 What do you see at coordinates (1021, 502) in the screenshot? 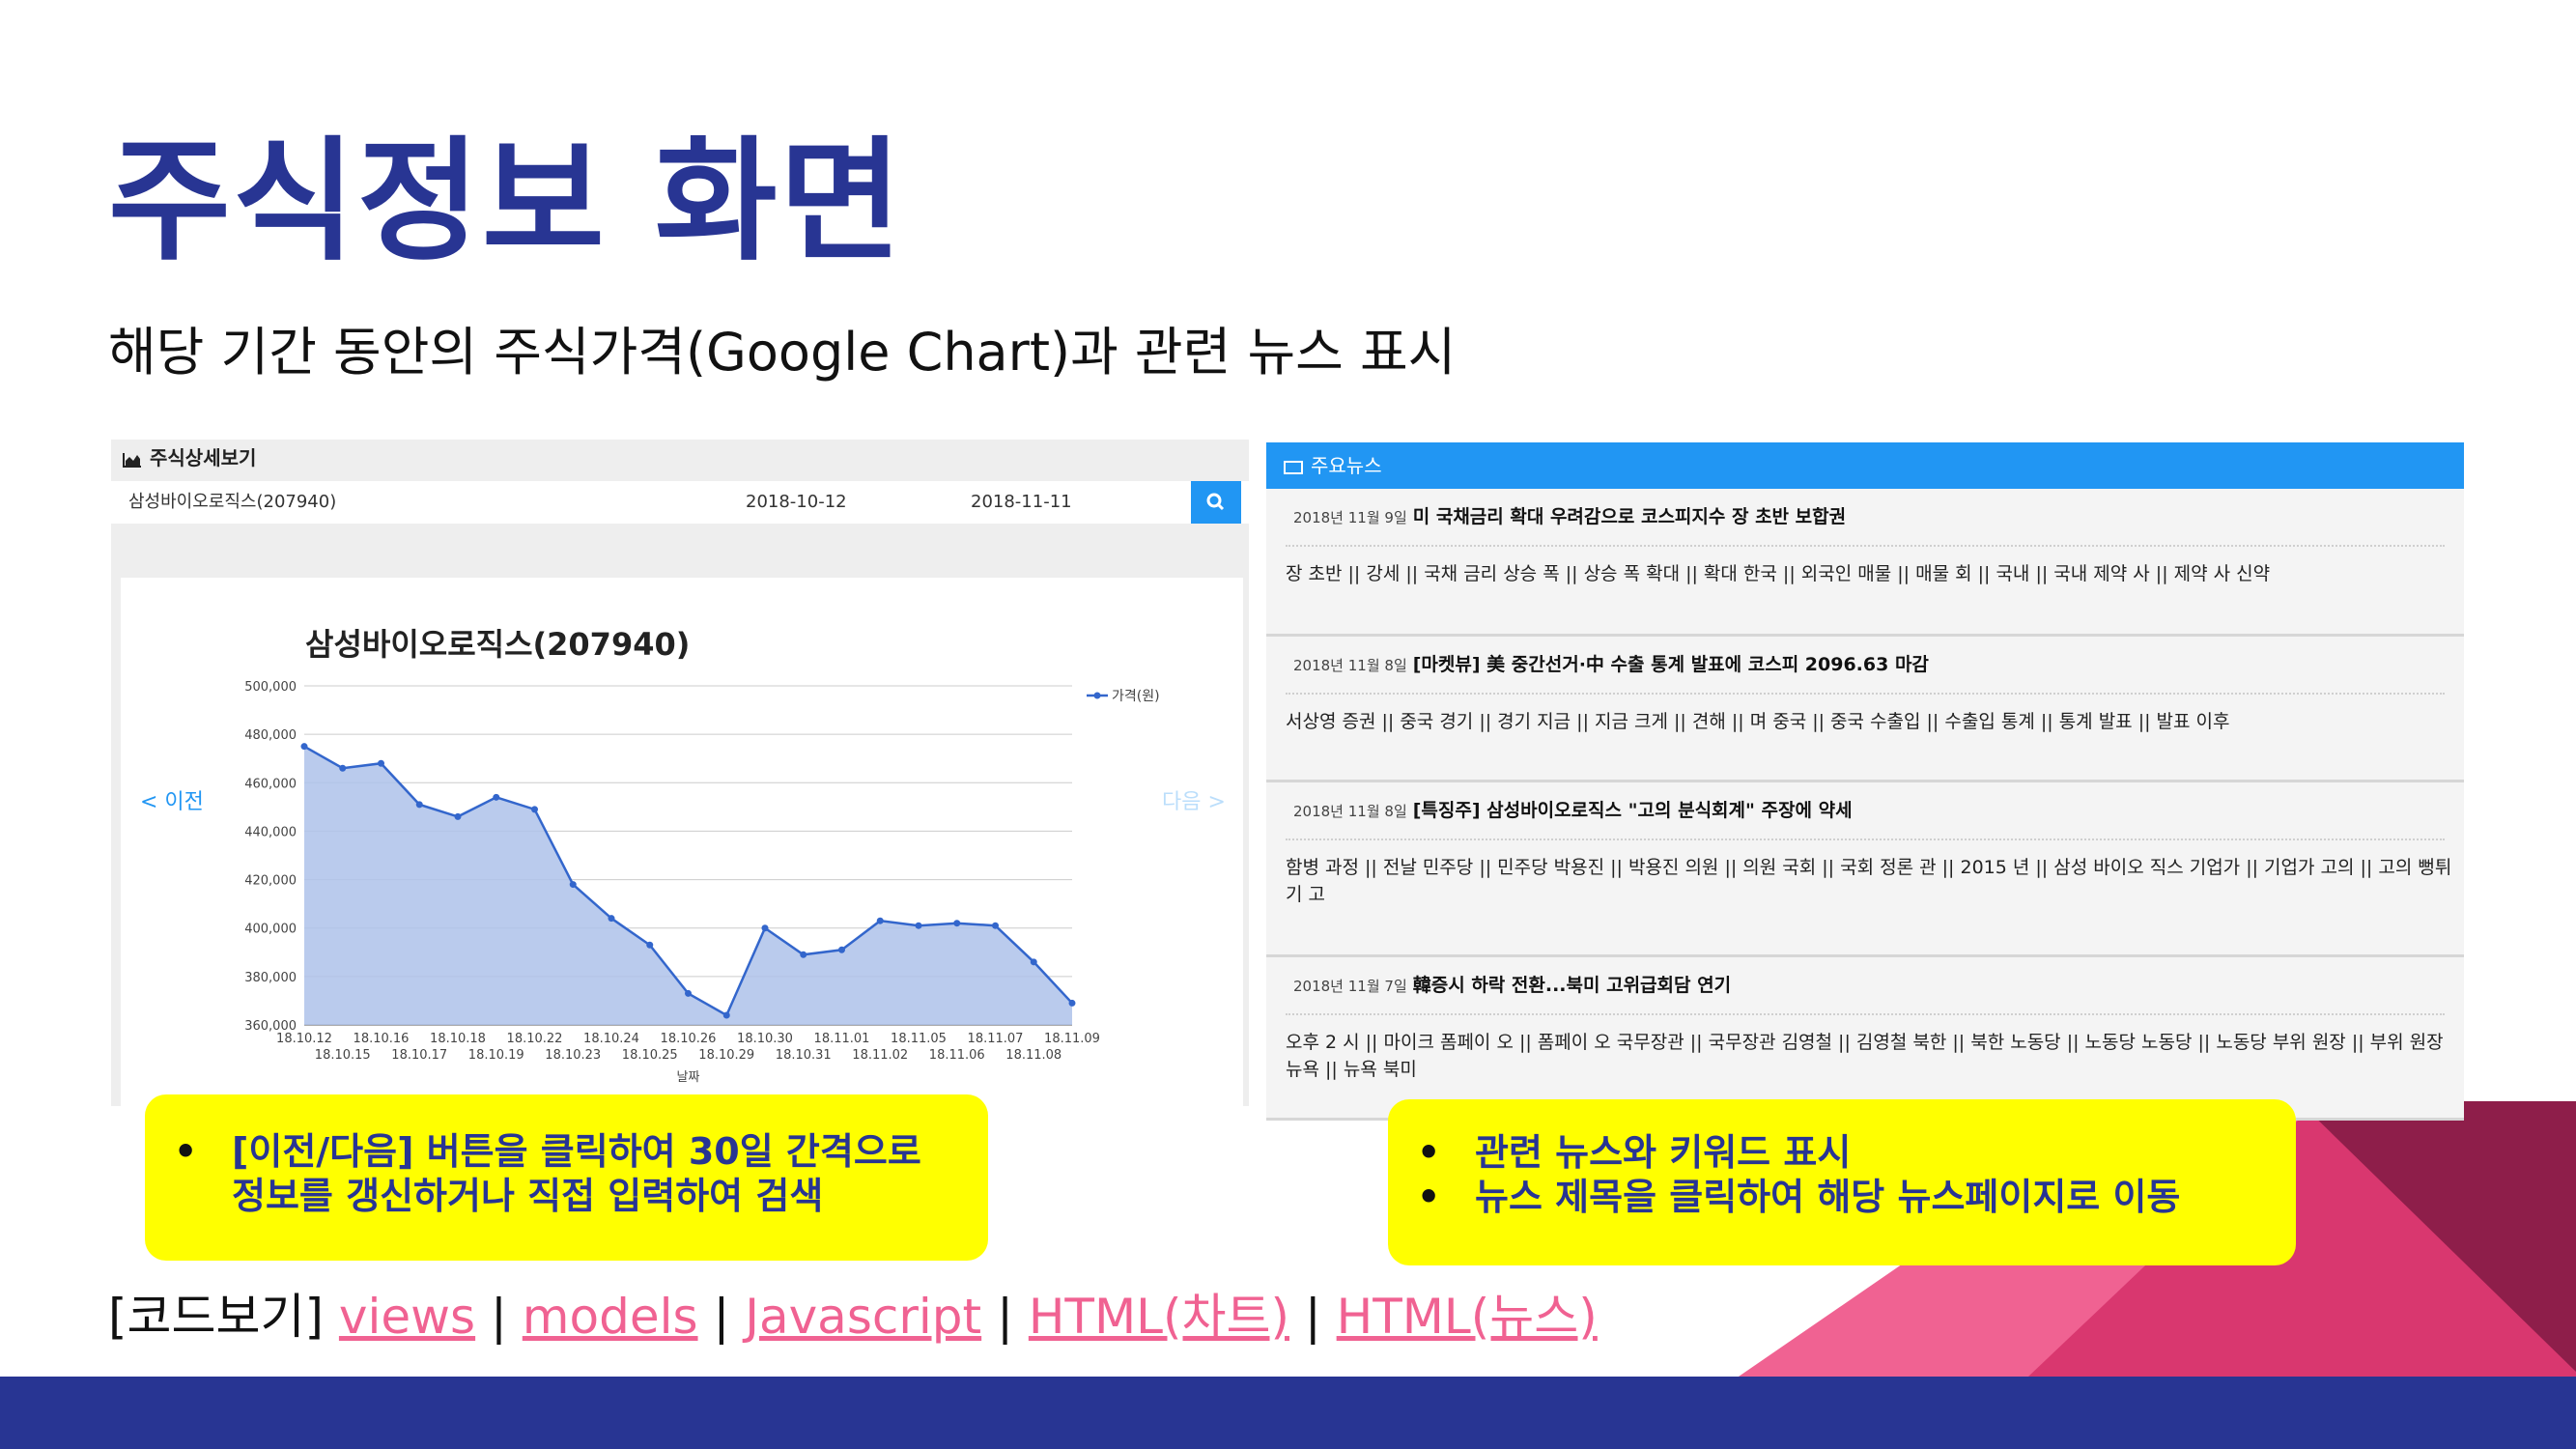
I see `end-date-input: 2018-11-11` at bounding box center [1021, 502].